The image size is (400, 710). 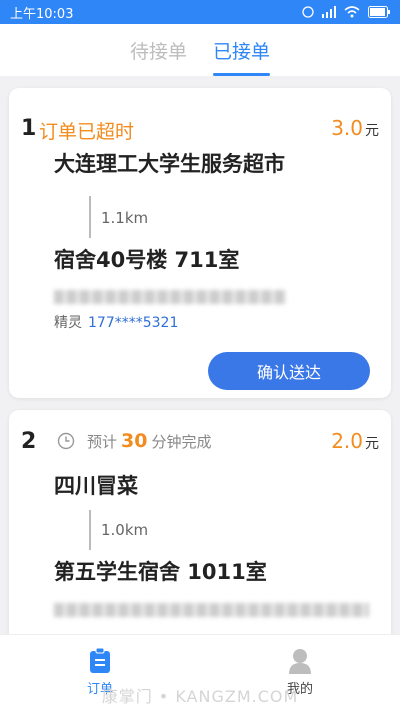 What do you see at coordinates (200, 50) in the screenshot?
I see `order-tabs: 待接单 已接单` at bounding box center [200, 50].